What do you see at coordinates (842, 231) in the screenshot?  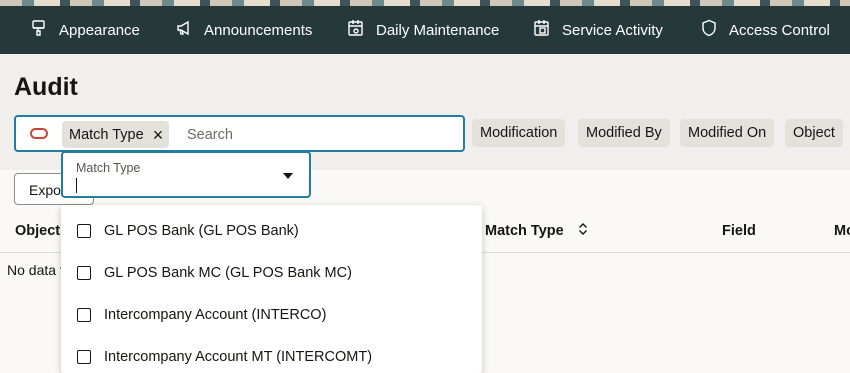 I see `column-header-modification: Mo` at bounding box center [842, 231].